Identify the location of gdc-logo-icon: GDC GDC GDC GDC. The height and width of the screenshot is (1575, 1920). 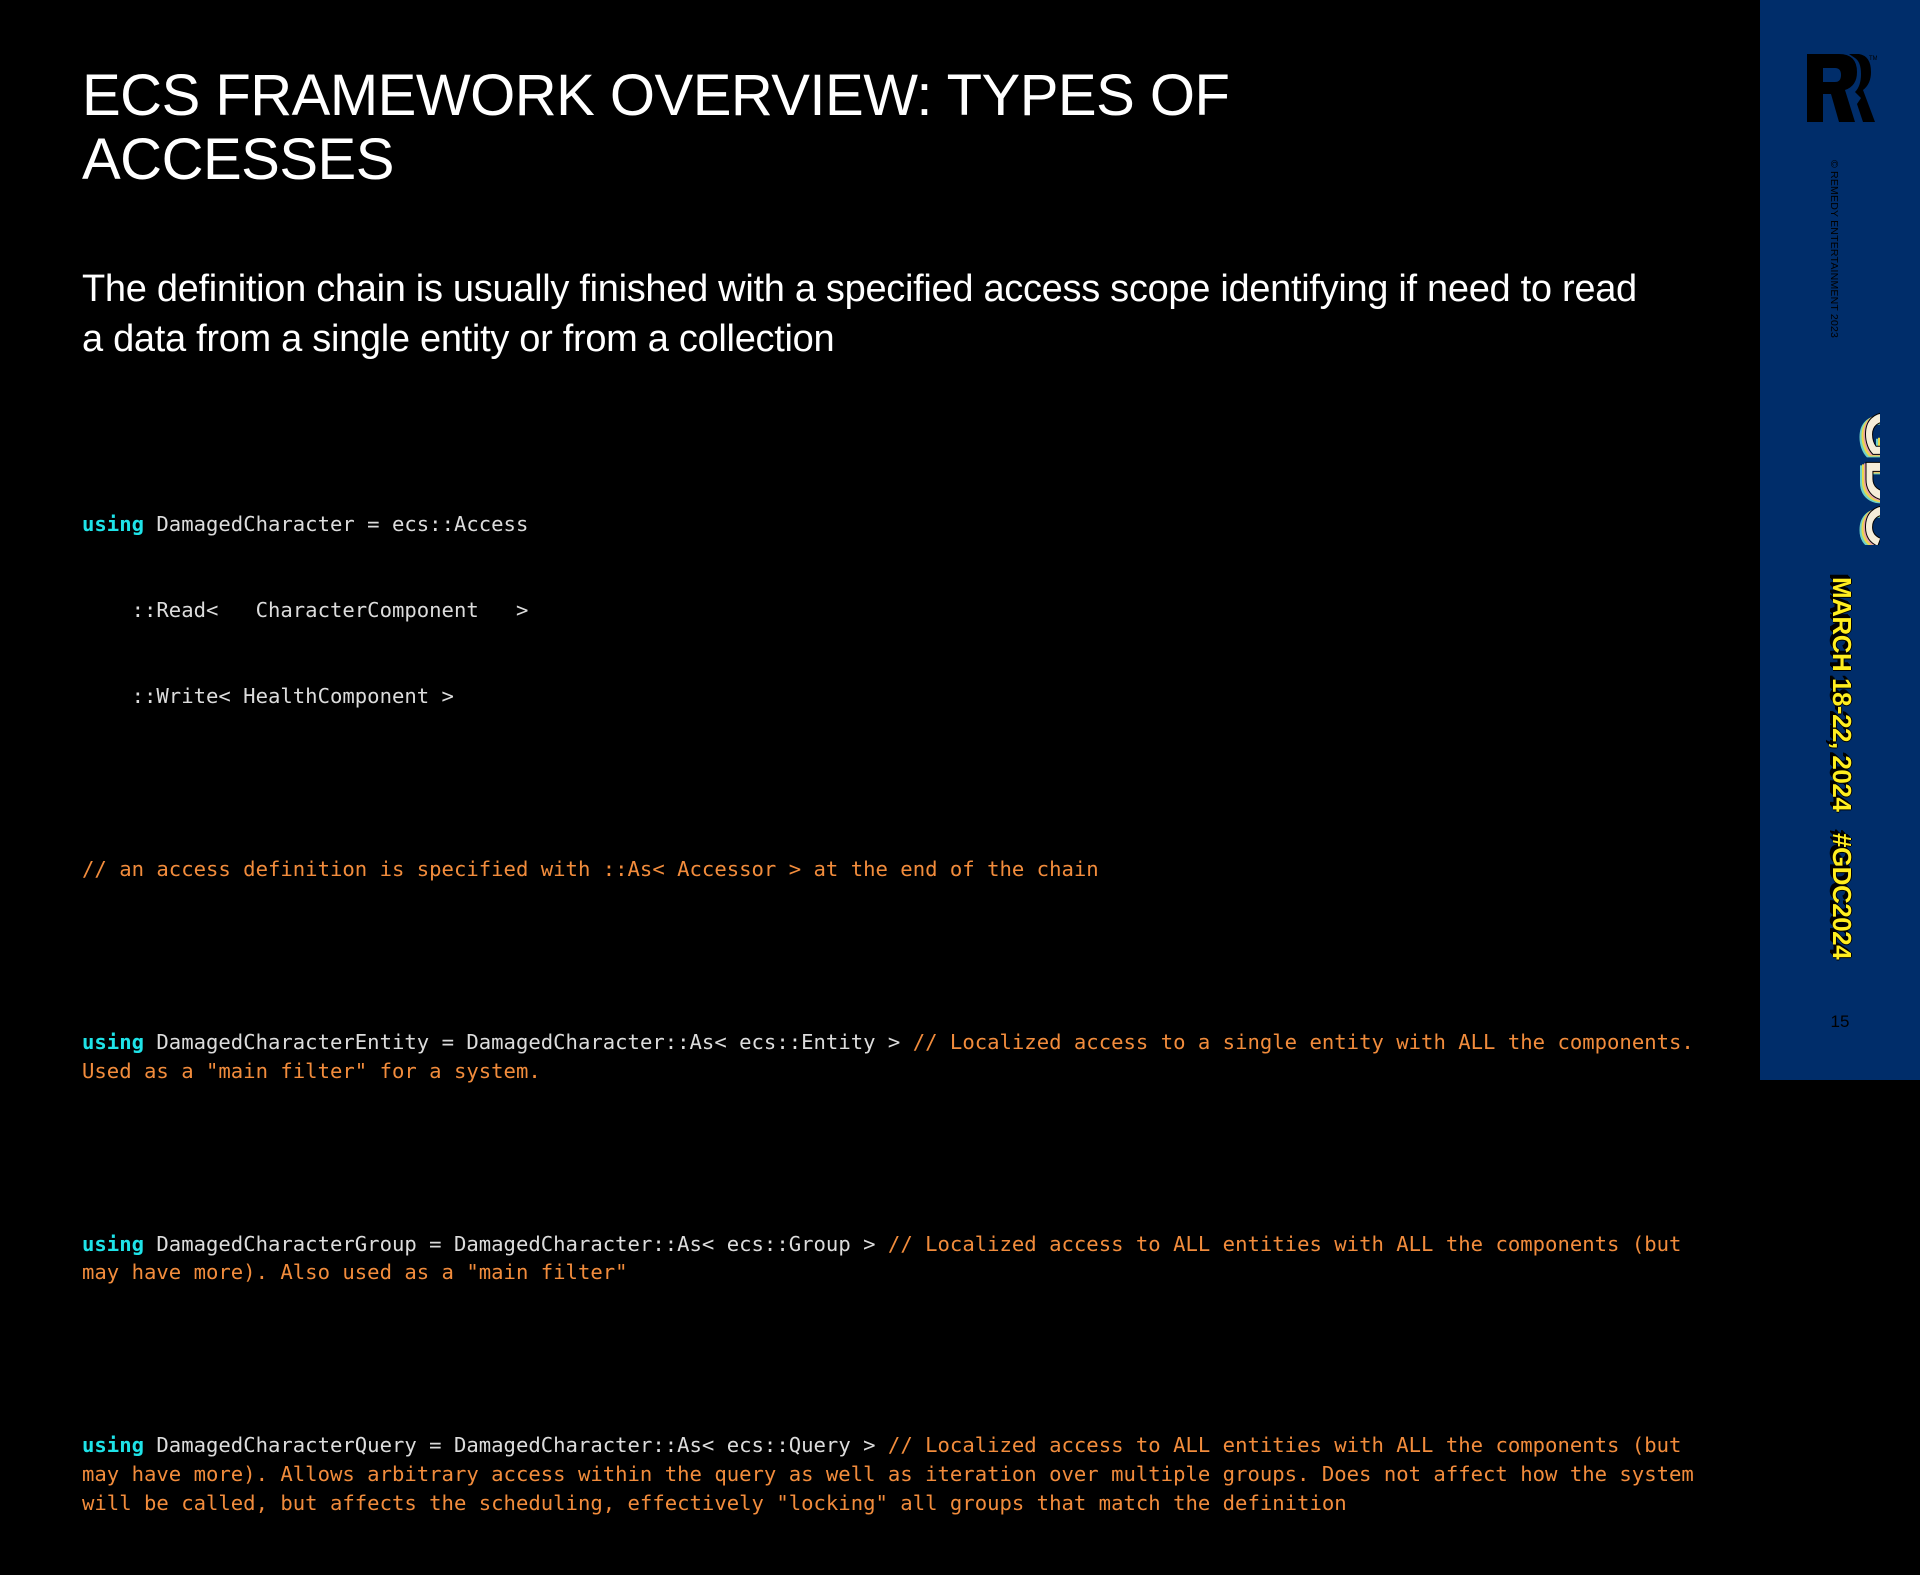
(1863, 478).